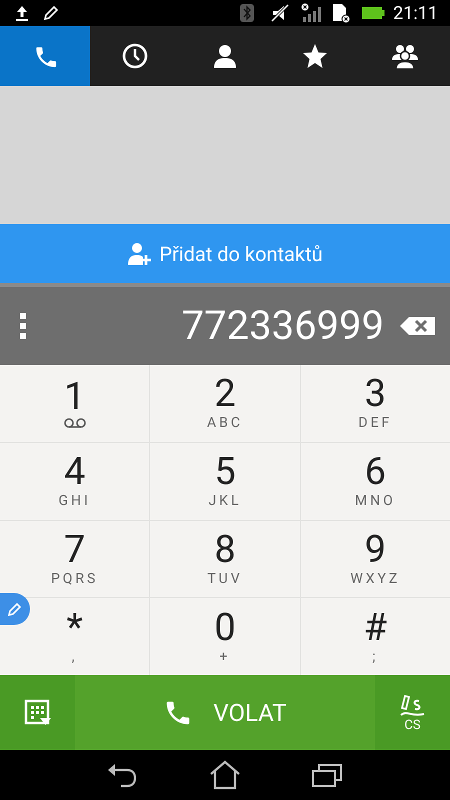 The width and height of the screenshot is (450, 800). Describe the element at coordinates (140, 253) in the screenshot. I see `add-person-icon` at that location.